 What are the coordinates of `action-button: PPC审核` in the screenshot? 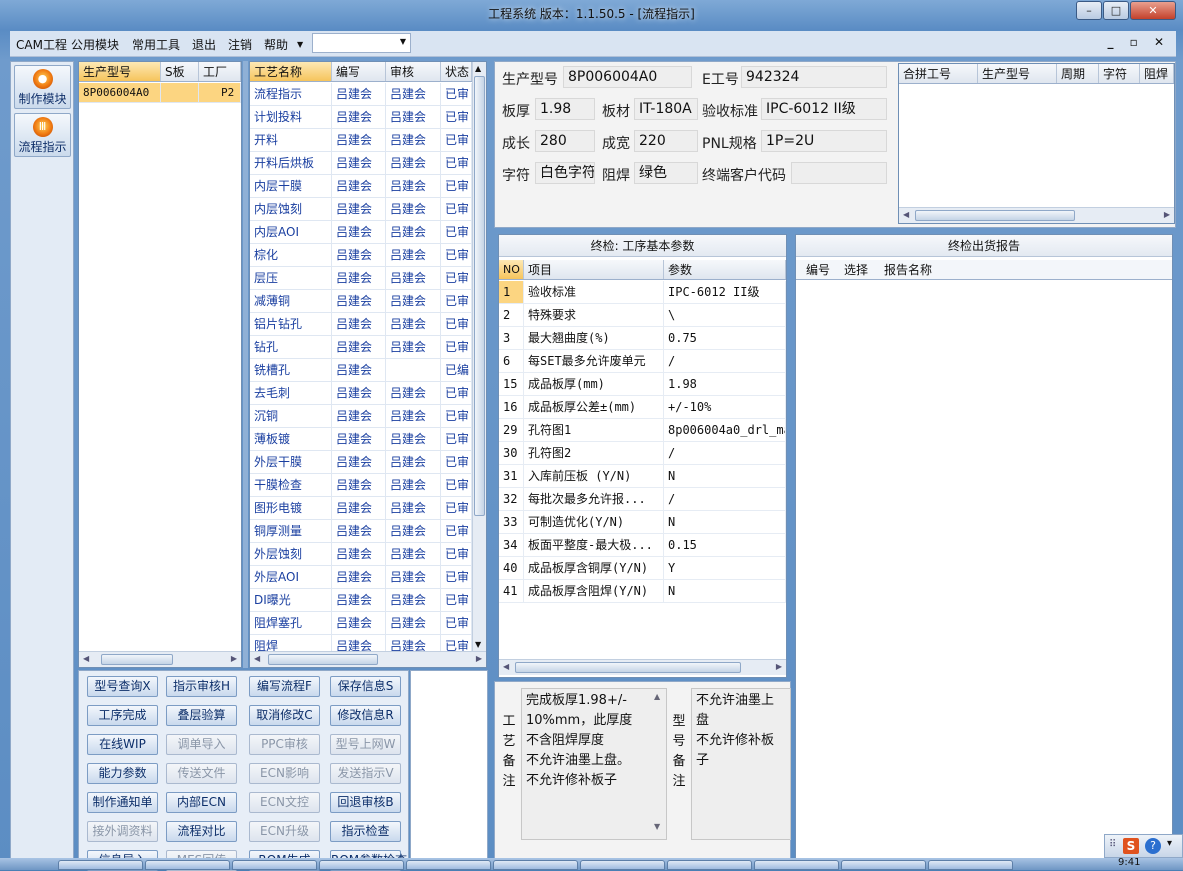 It's located at (284, 744).